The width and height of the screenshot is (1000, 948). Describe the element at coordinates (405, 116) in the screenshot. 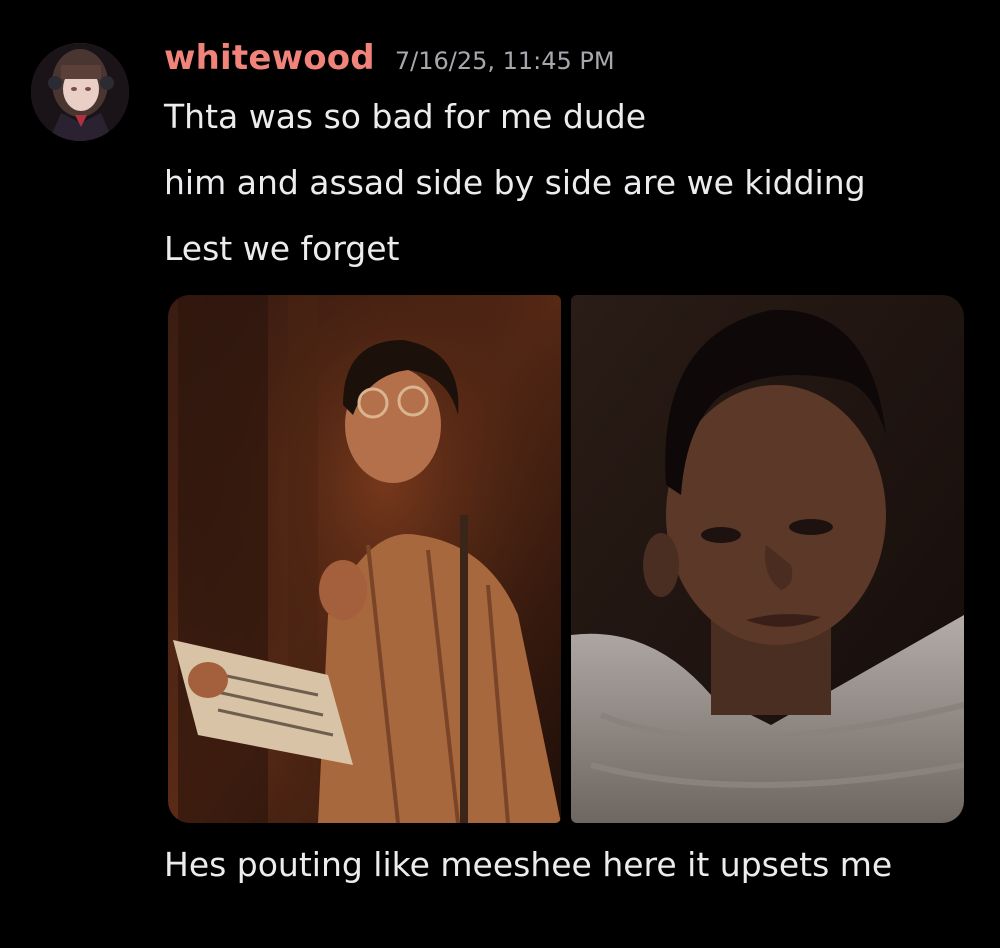

I see `message-line: Thta was so bad for me dude` at that location.